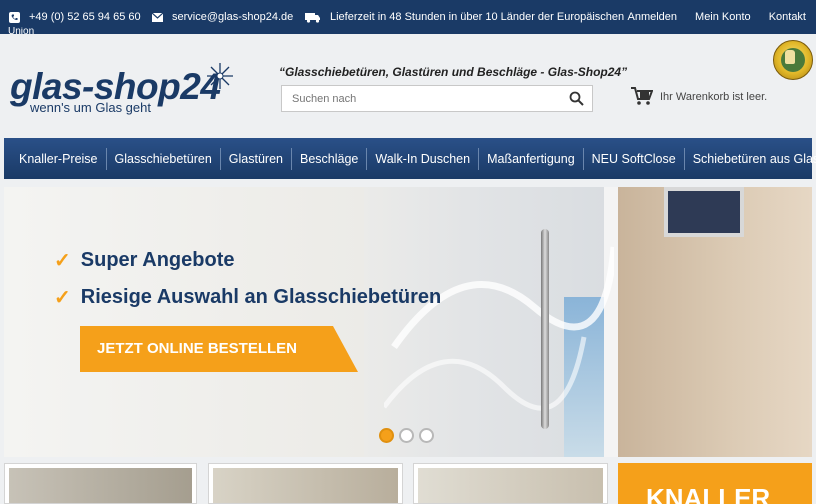  I want to click on knaller-promo-banner: KNALLER, so click(715, 483).